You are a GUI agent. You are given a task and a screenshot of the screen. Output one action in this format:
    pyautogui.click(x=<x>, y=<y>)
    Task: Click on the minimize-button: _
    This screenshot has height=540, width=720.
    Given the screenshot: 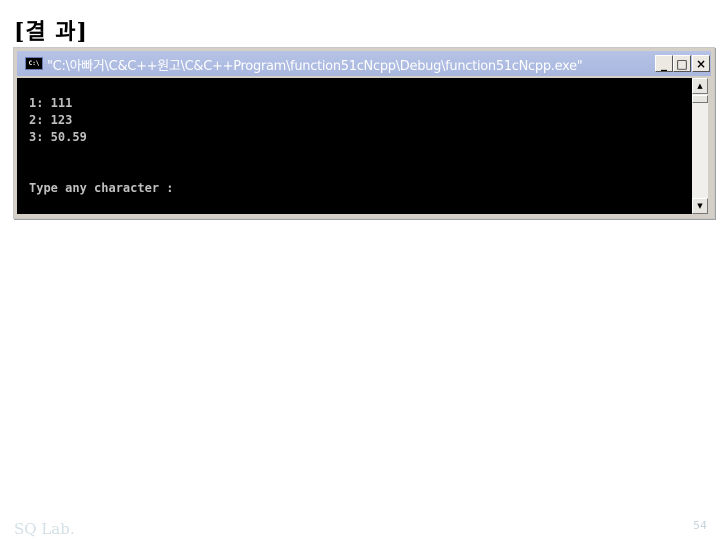 What is the action you would take?
    pyautogui.click(x=664, y=63)
    